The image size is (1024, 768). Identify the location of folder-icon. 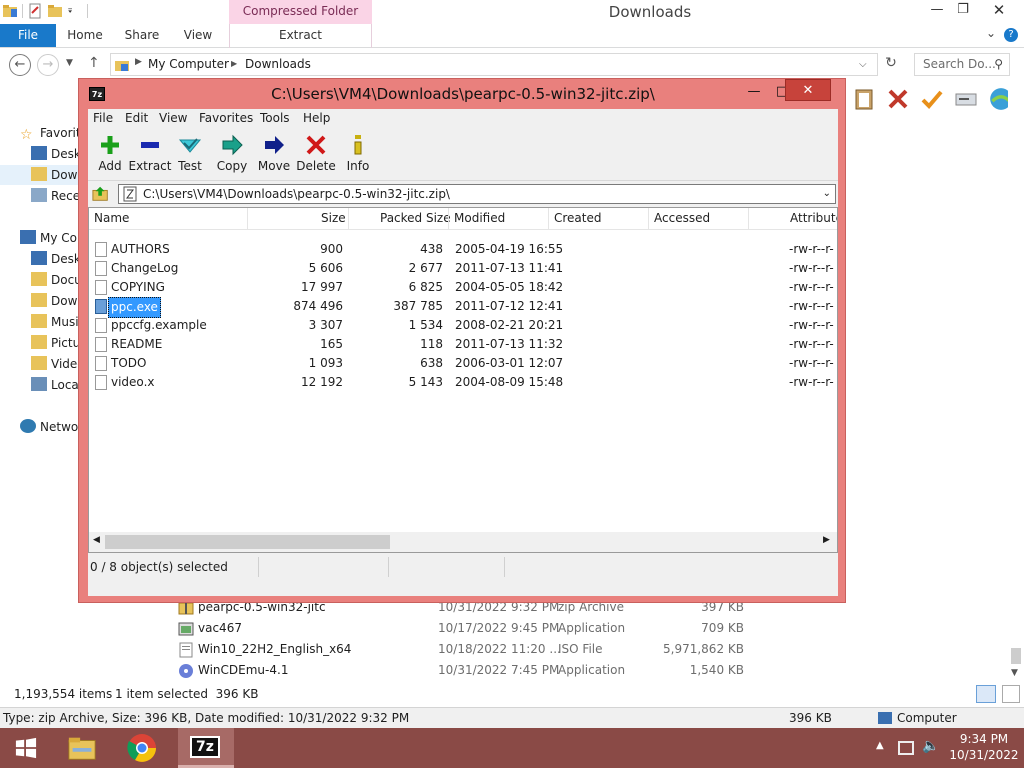
(10, 11).